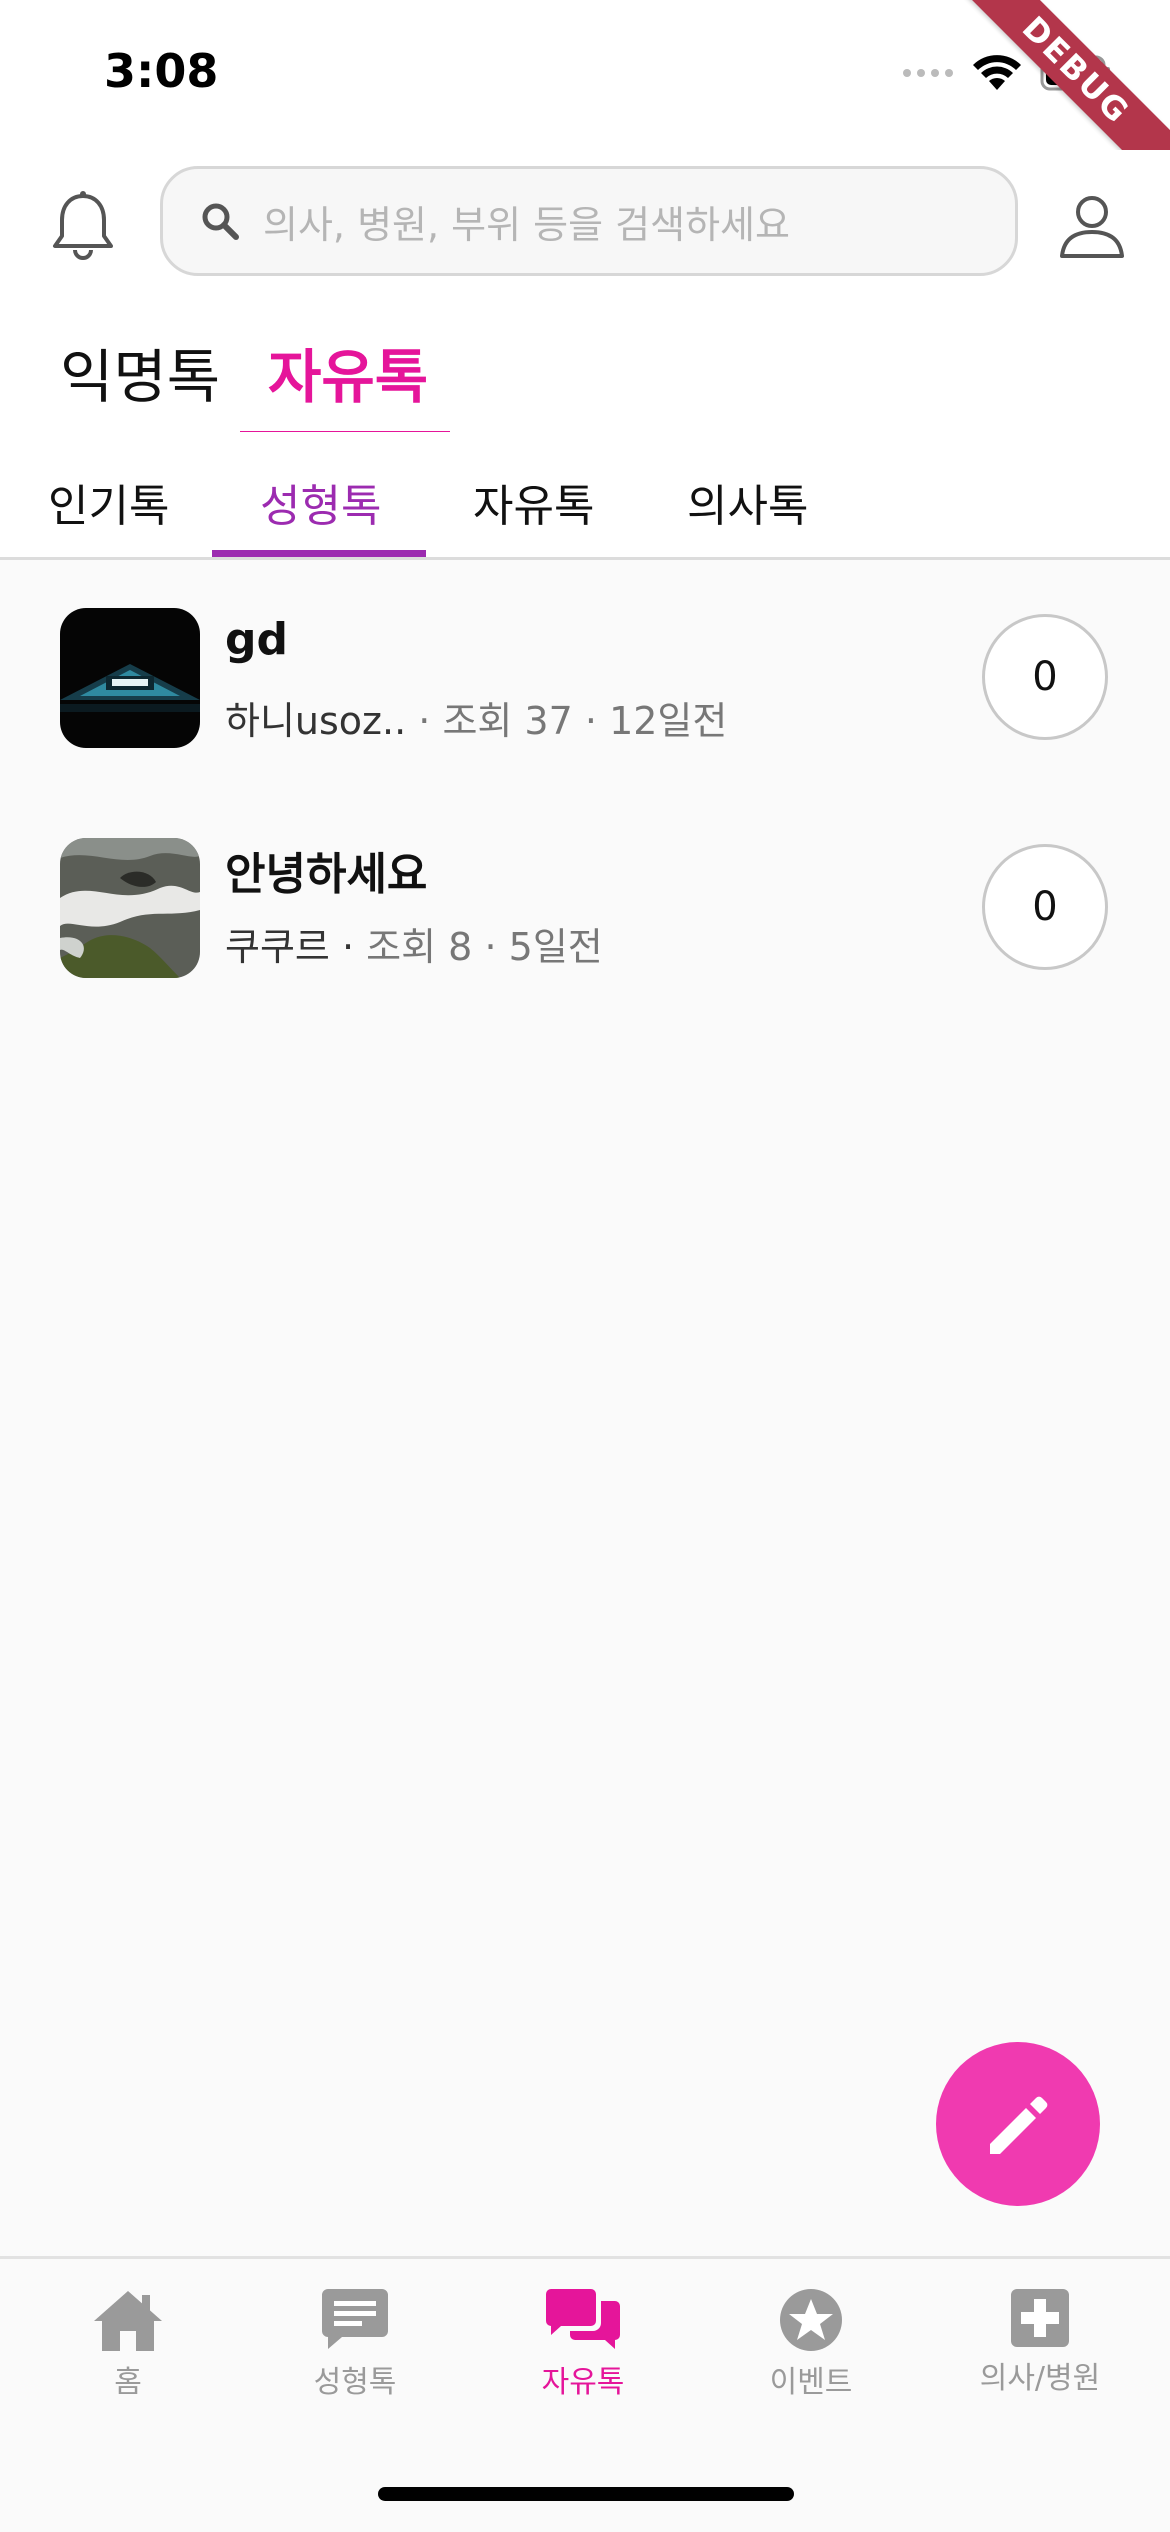 This screenshot has height=2532, width=1170. What do you see at coordinates (348, 372) in the screenshot?
I see `tab-free-talk: 자유톡` at bounding box center [348, 372].